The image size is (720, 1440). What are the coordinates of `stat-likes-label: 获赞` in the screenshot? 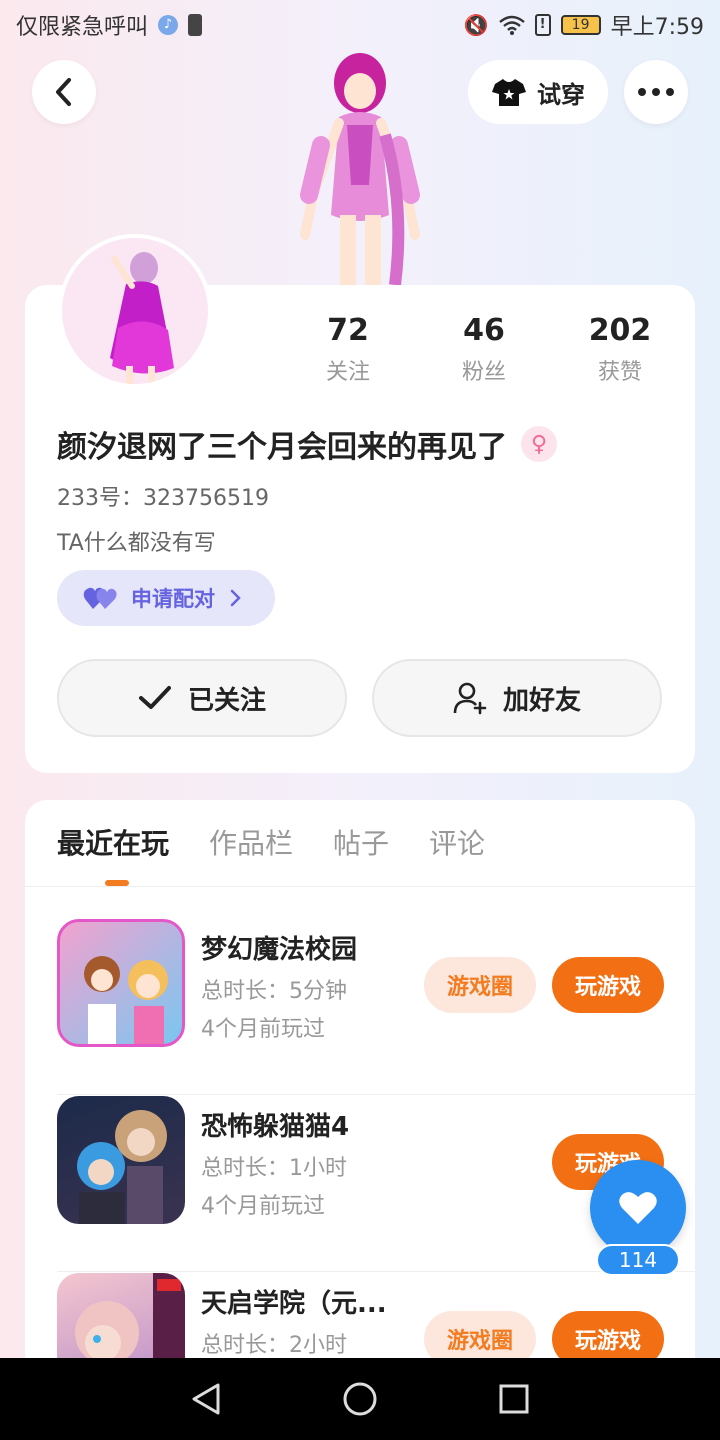 It's located at (619, 372).